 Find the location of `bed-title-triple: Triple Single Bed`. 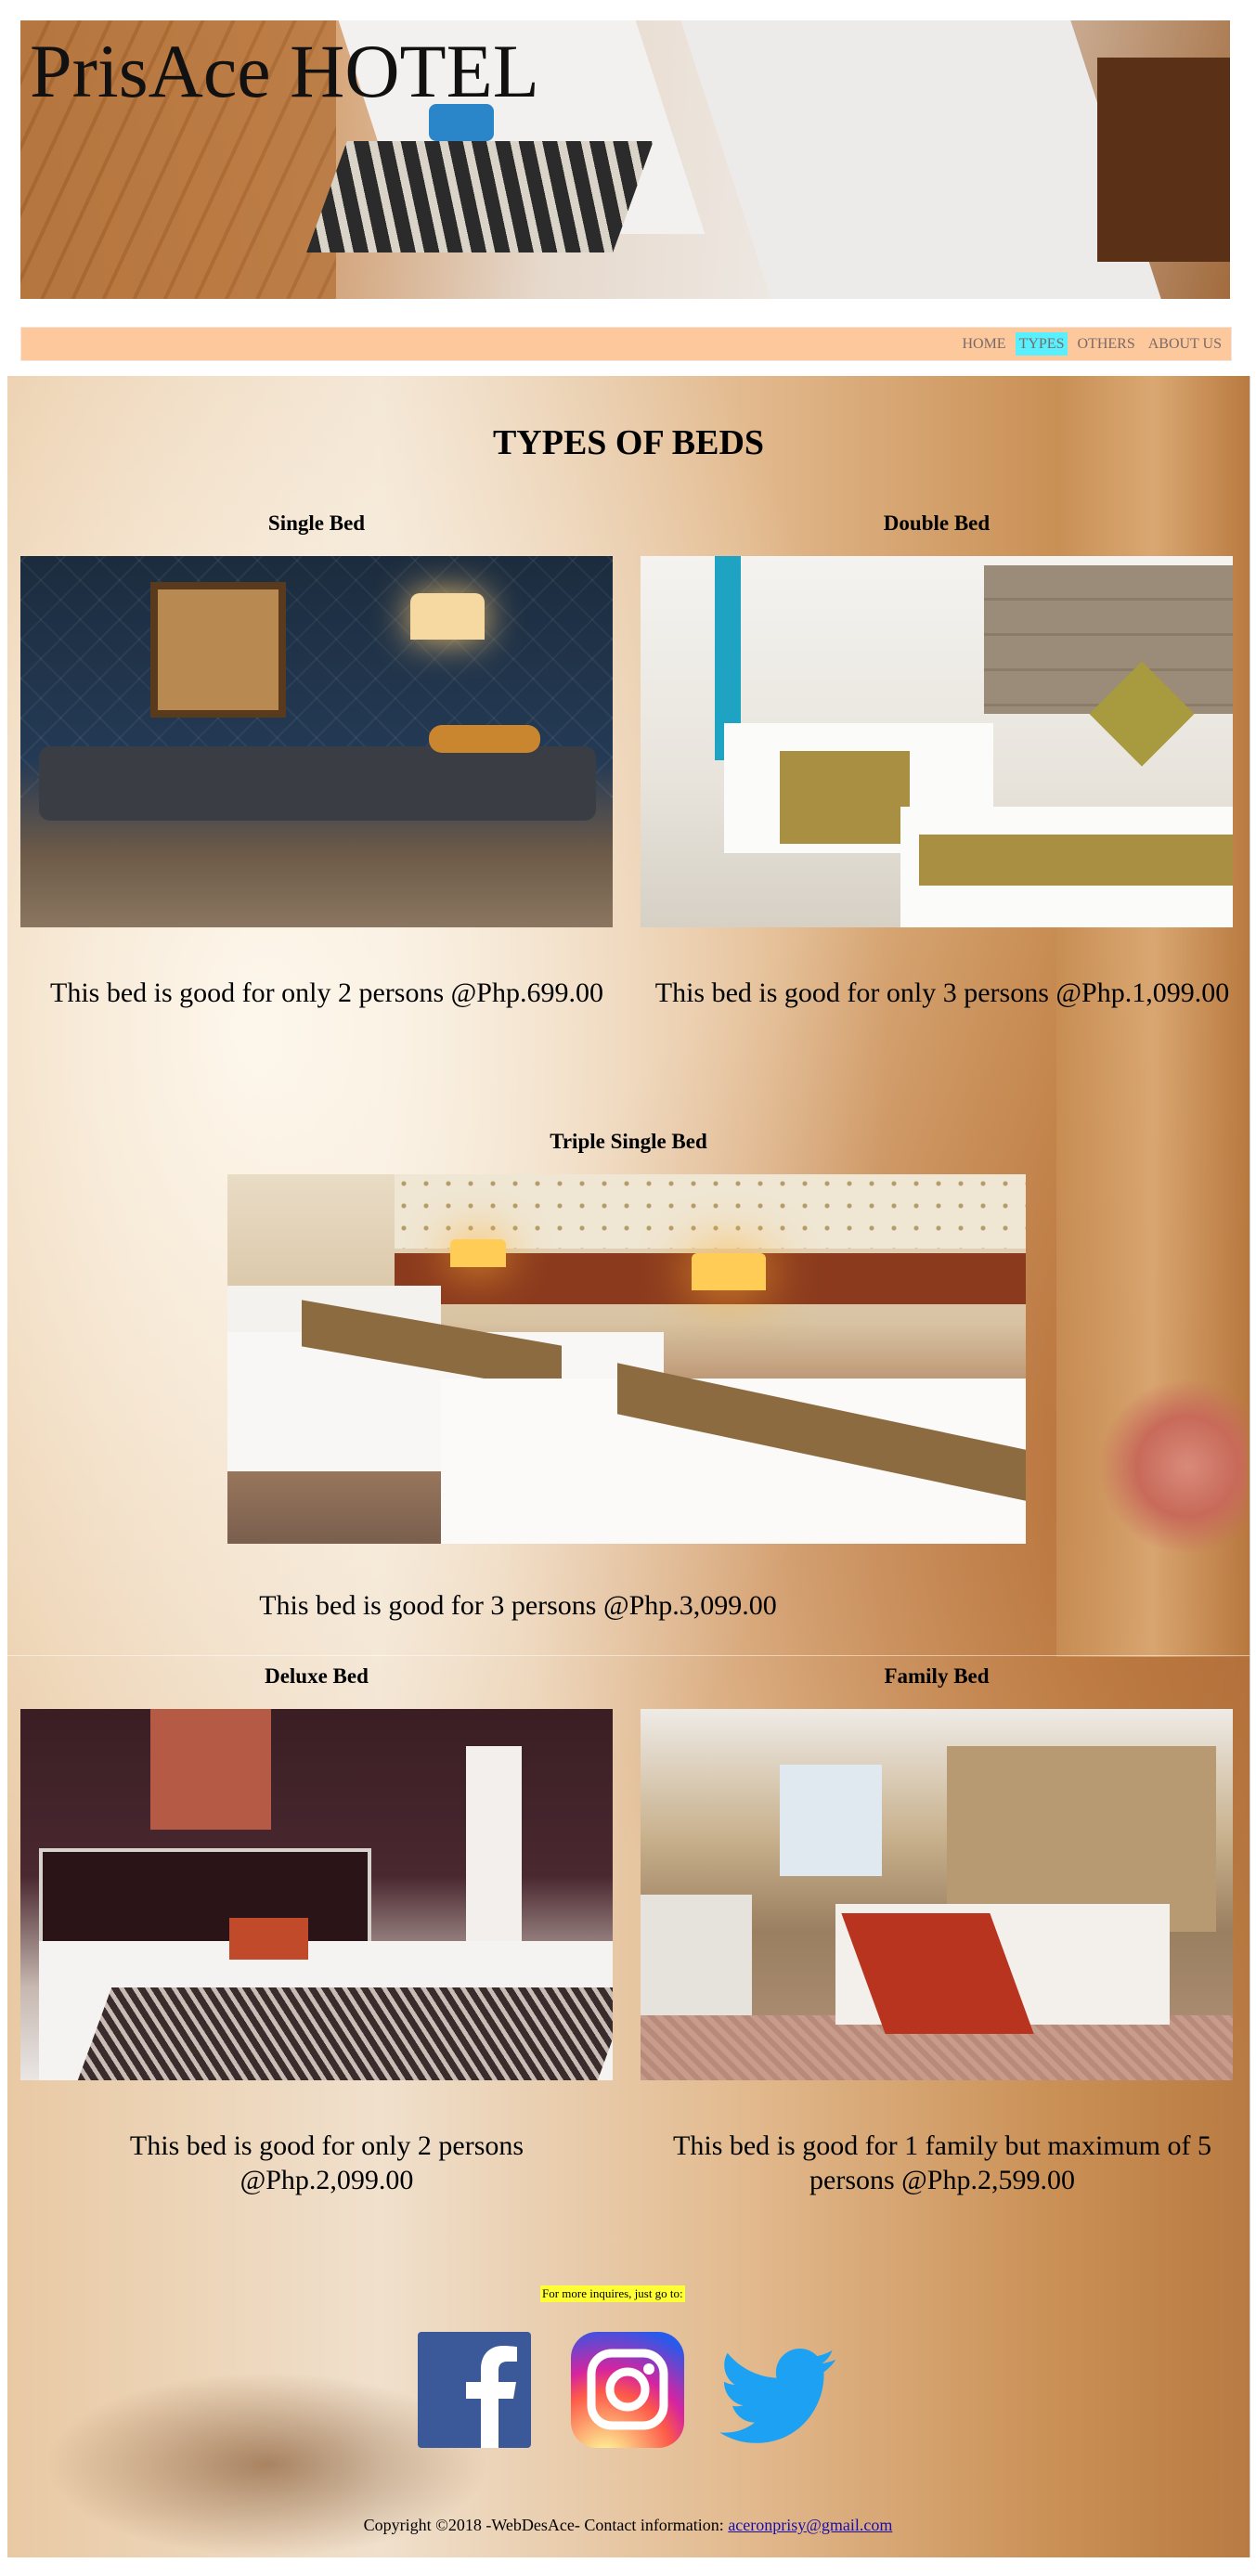

bed-title-triple: Triple Single Bed is located at coordinates (628, 1141).